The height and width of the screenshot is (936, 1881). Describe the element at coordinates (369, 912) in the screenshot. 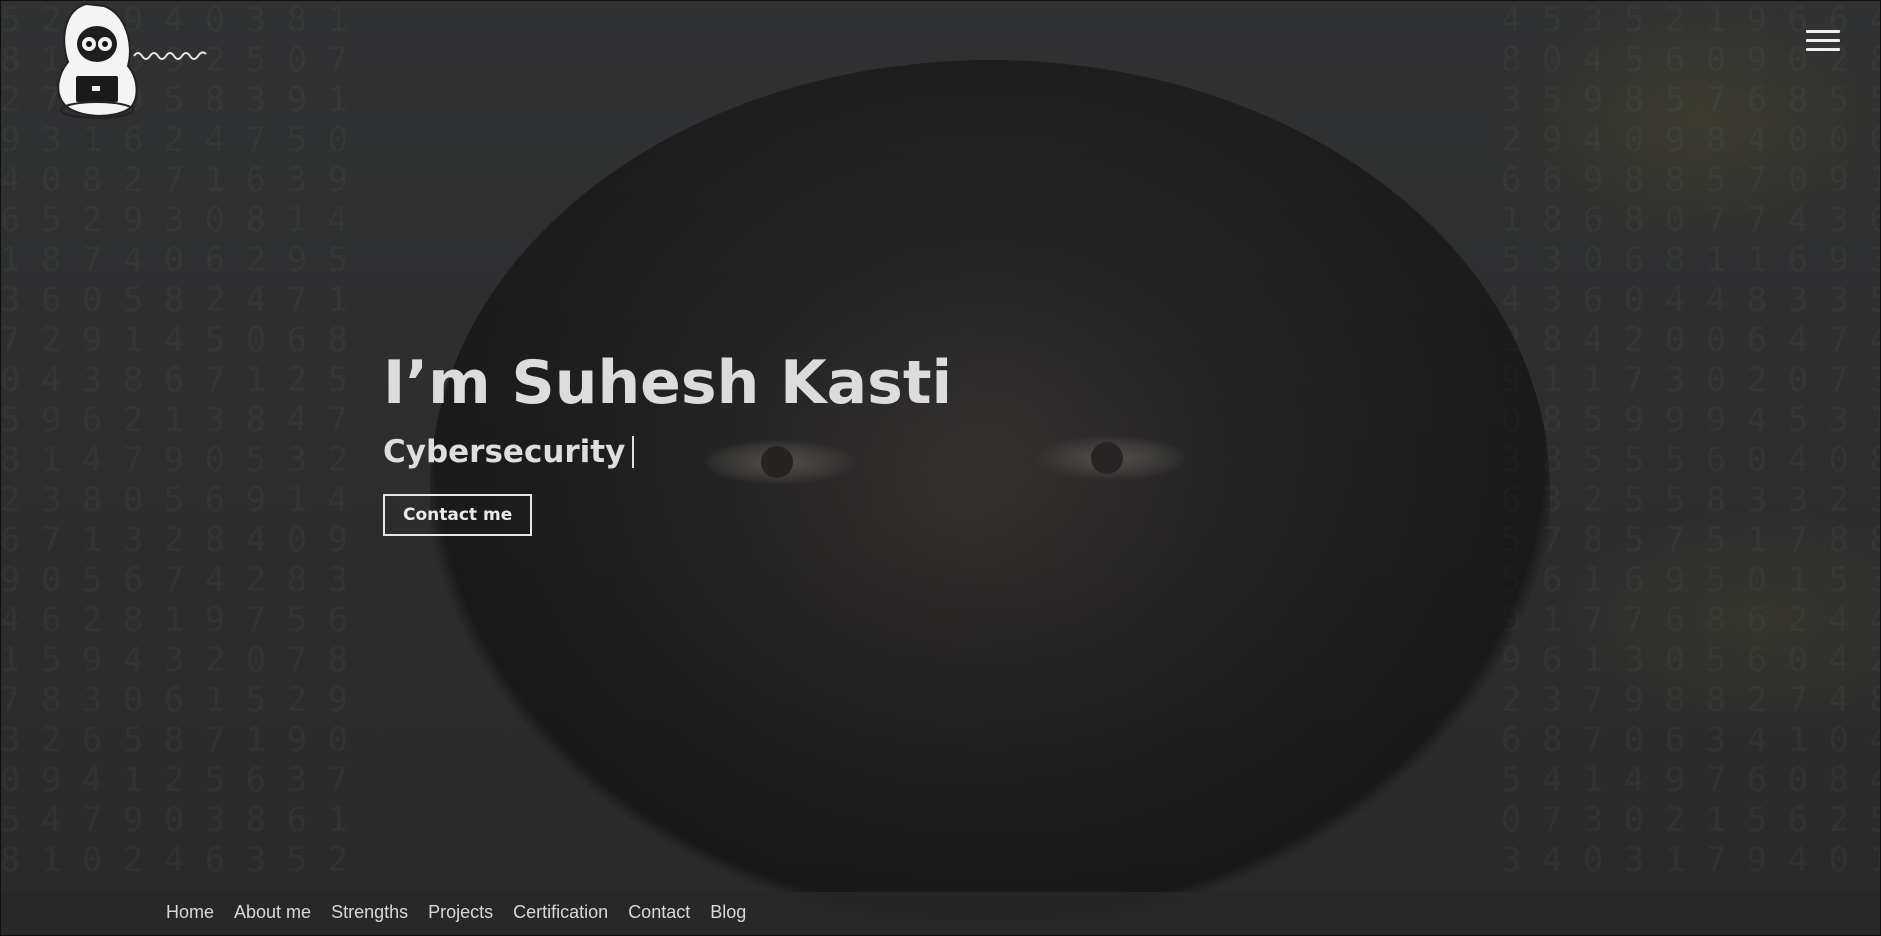

I see `nav-item-strengths: Strengths` at that location.